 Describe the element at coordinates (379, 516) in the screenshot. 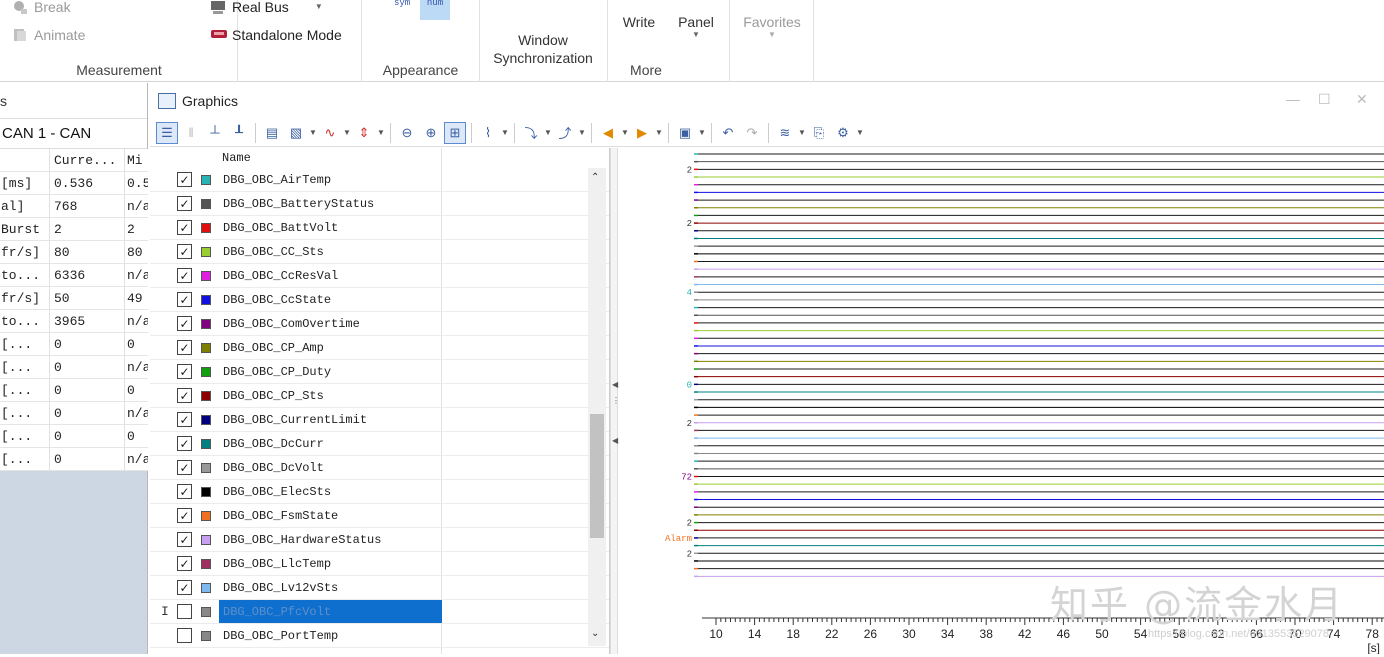

I see `signal-row: ✓ DBG_OBC_FsmState` at that location.